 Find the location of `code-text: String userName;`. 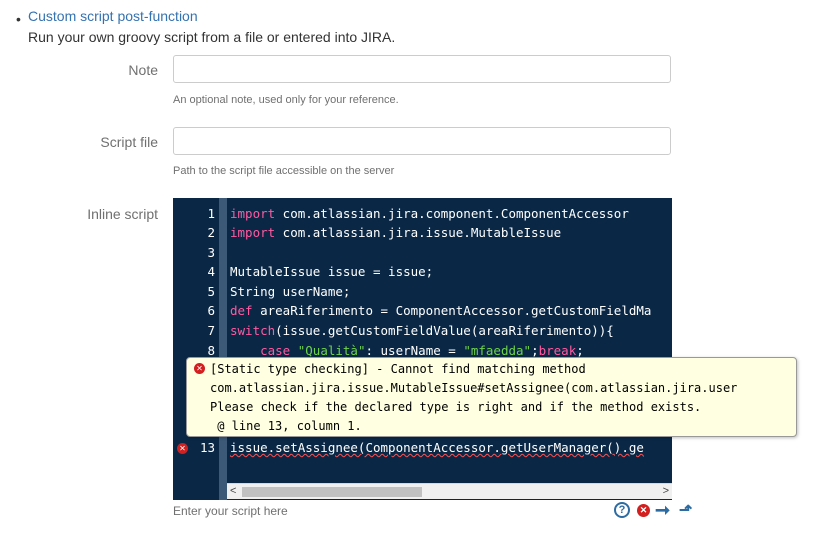

code-text: String userName; is located at coordinates (290, 291).